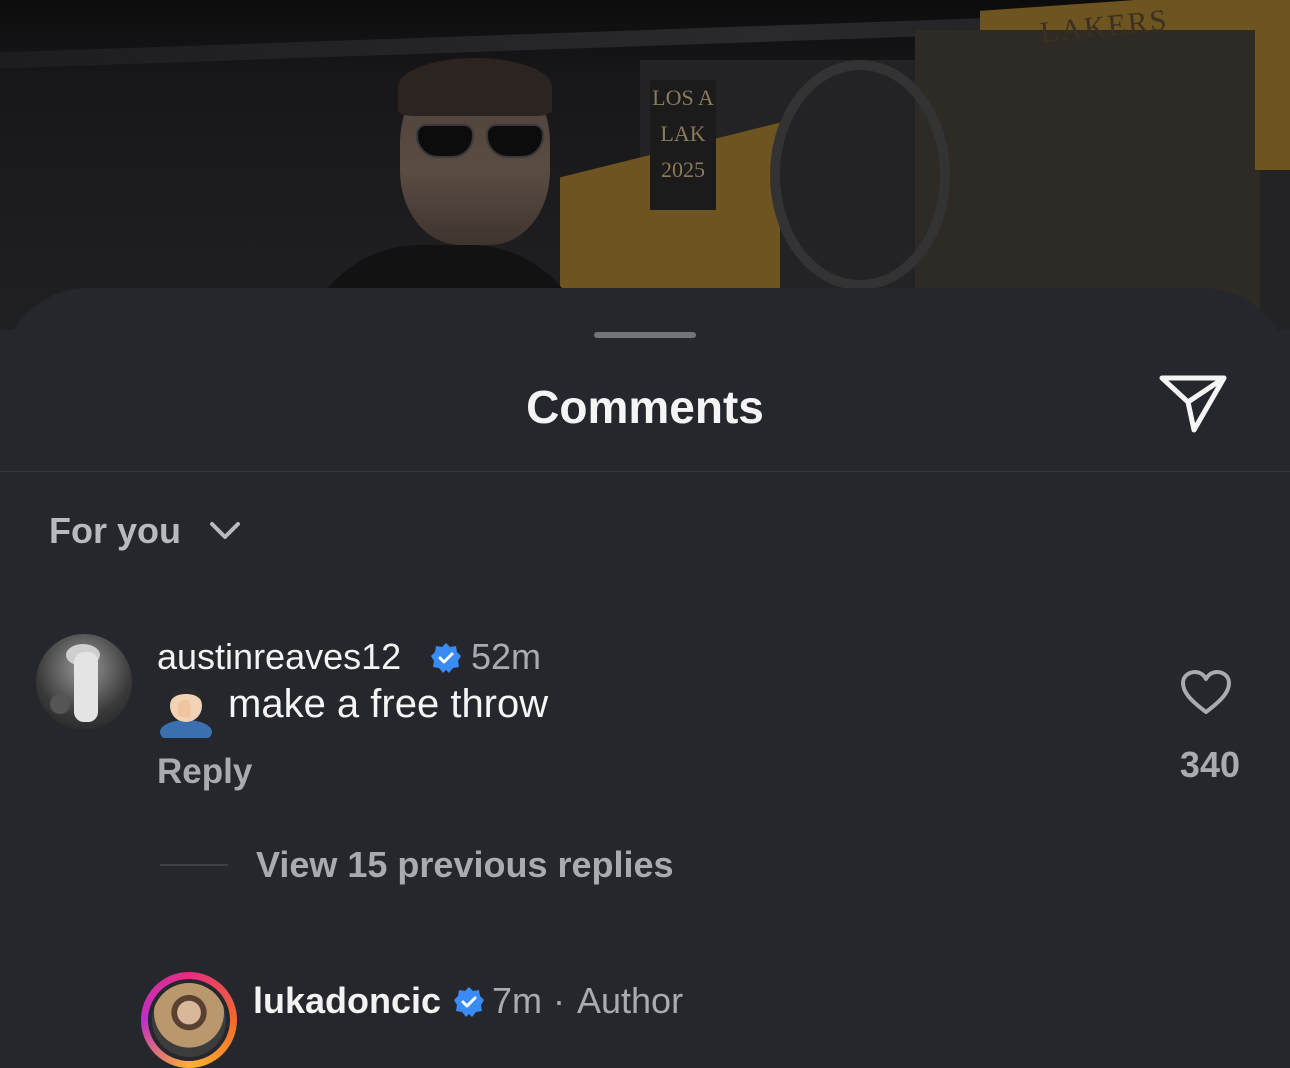  Describe the element at coordinates (1194, 404) in the screenshot. I see `send-icon` at that location.